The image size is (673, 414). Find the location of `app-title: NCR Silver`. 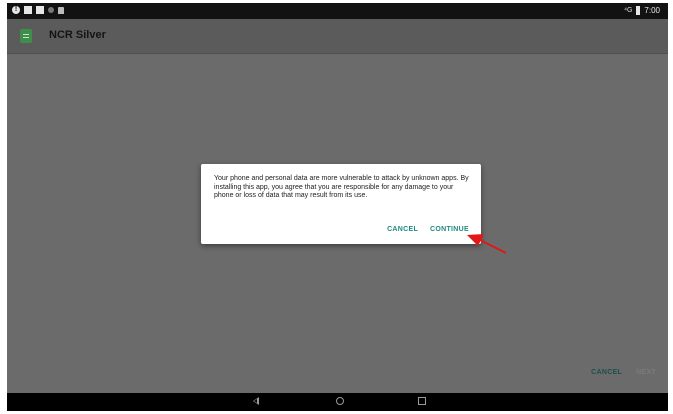

app-title: NCR Silver is located at coordinates (77, 35).